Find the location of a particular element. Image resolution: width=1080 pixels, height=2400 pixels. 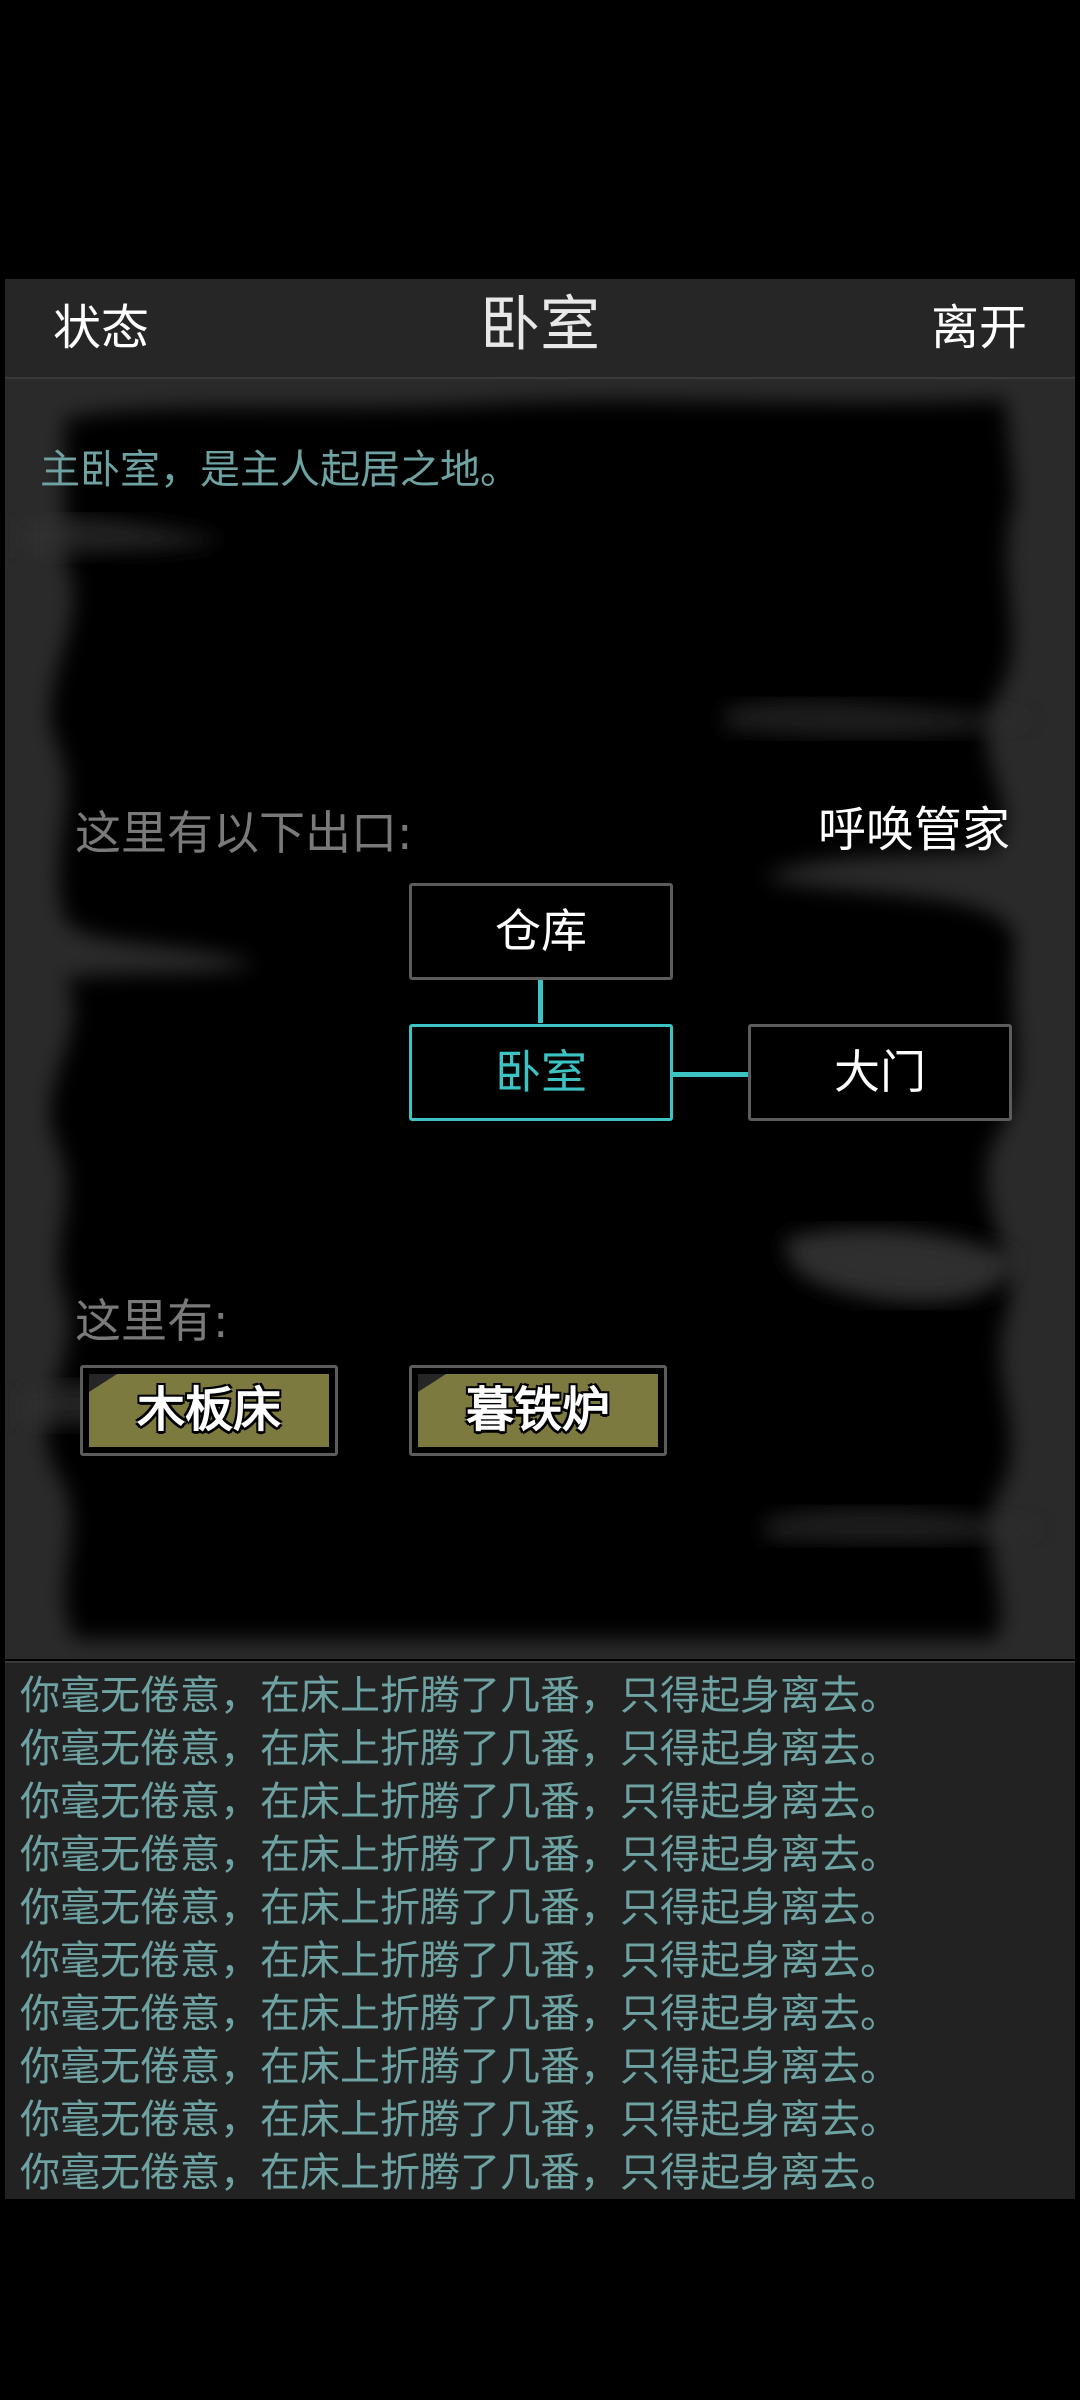

item-wooden-bed: 木板床 is located at coordinates (209, 1410).